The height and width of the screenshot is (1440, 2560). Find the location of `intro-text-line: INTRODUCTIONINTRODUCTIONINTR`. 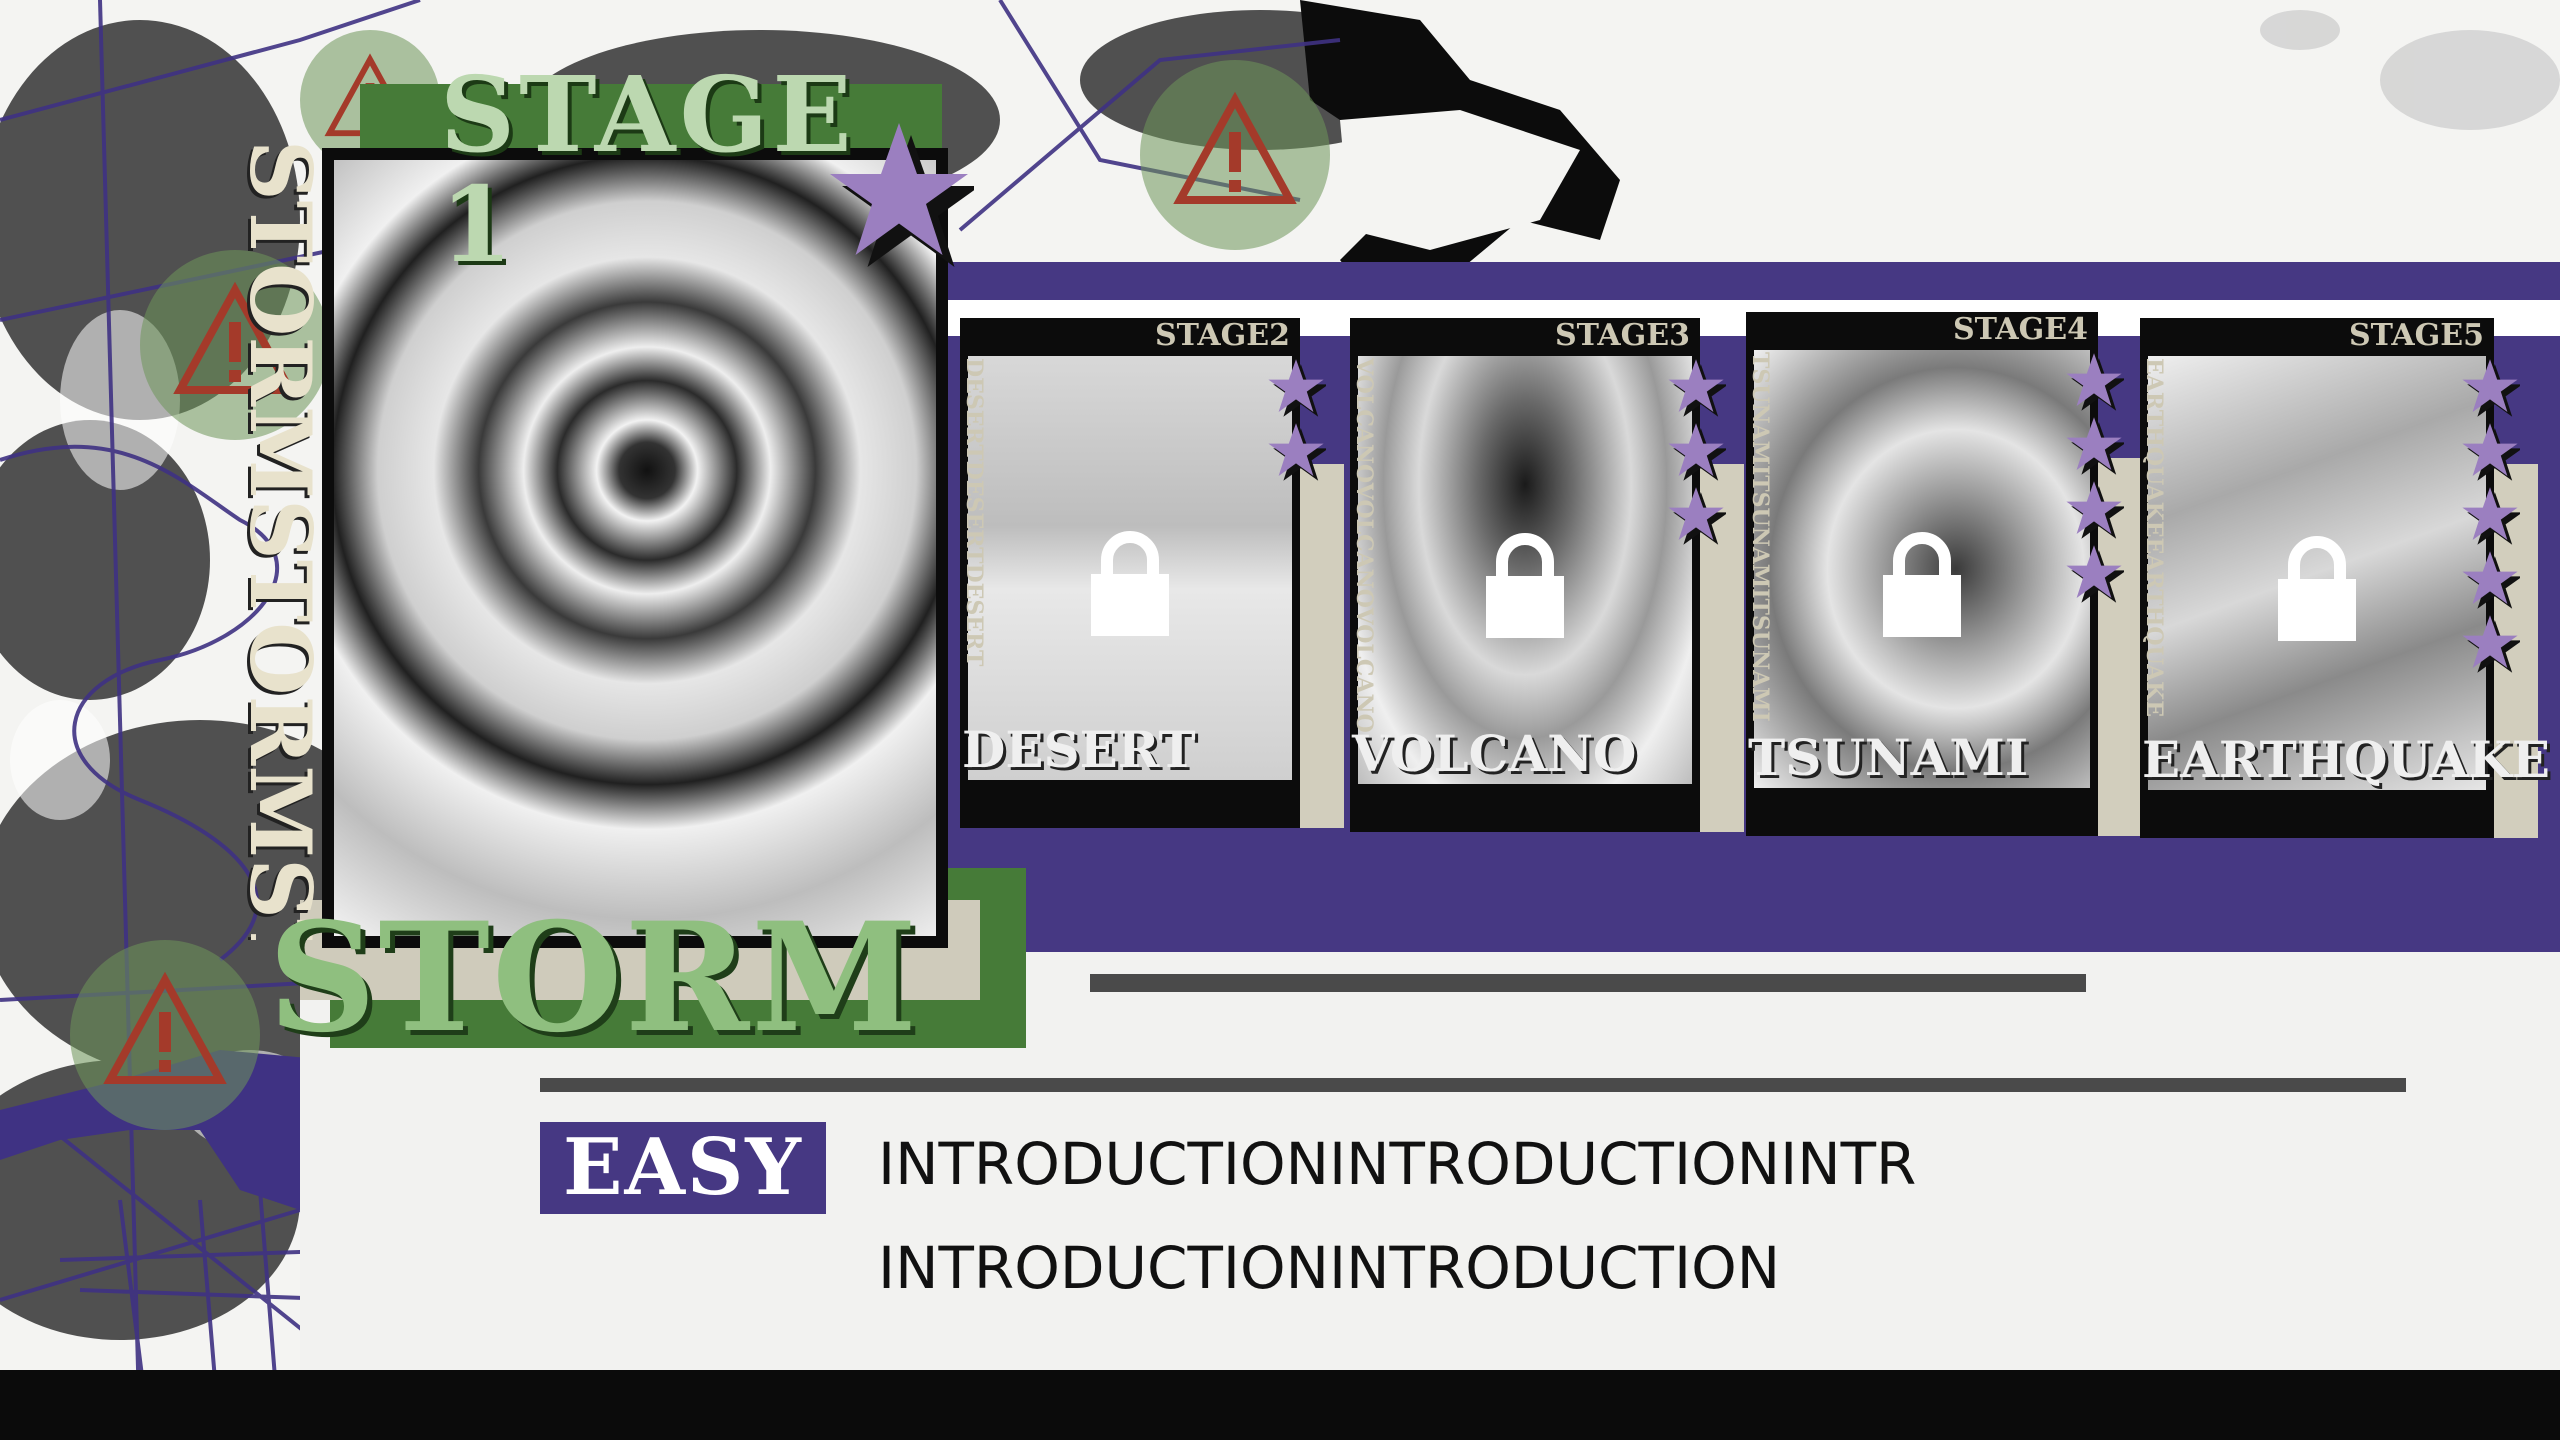

intro-text-line: INTRODUCTIONINTRODUCTIONINTR is located at coordinates (1397, 1164).